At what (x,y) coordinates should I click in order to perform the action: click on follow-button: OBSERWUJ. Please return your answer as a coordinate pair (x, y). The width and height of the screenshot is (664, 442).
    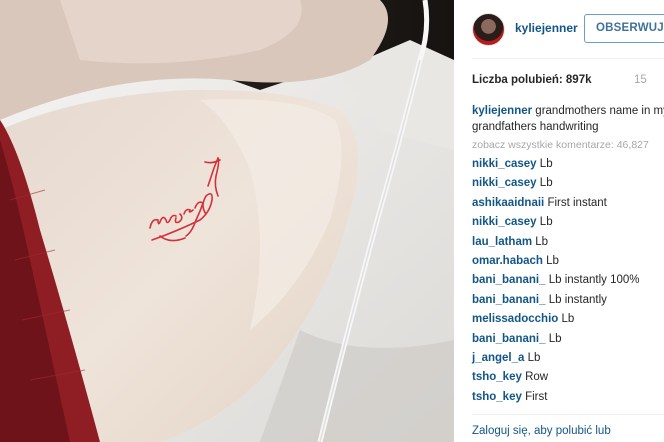
    Looking at the image, I should click on (624, 28).